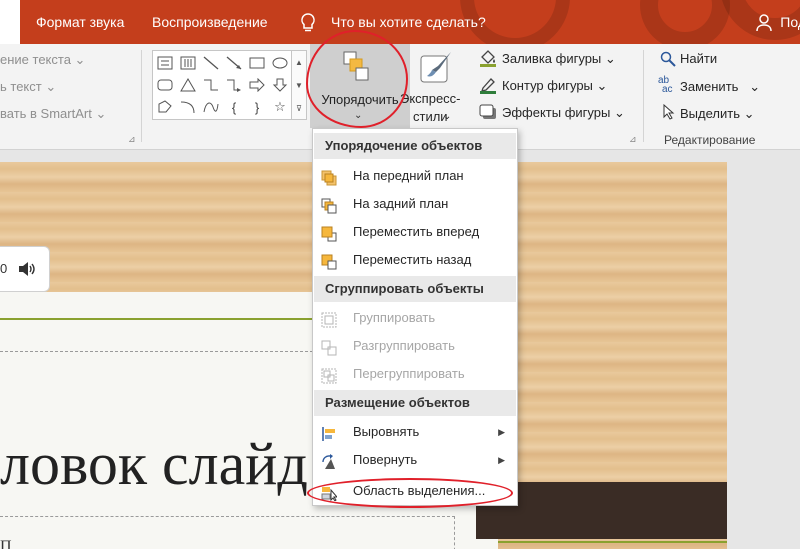 This screenshot has width=800, height=549. Describe the element at coordinates (329, 205) in the screenshot. I see `send-to-back-icon` at that location.